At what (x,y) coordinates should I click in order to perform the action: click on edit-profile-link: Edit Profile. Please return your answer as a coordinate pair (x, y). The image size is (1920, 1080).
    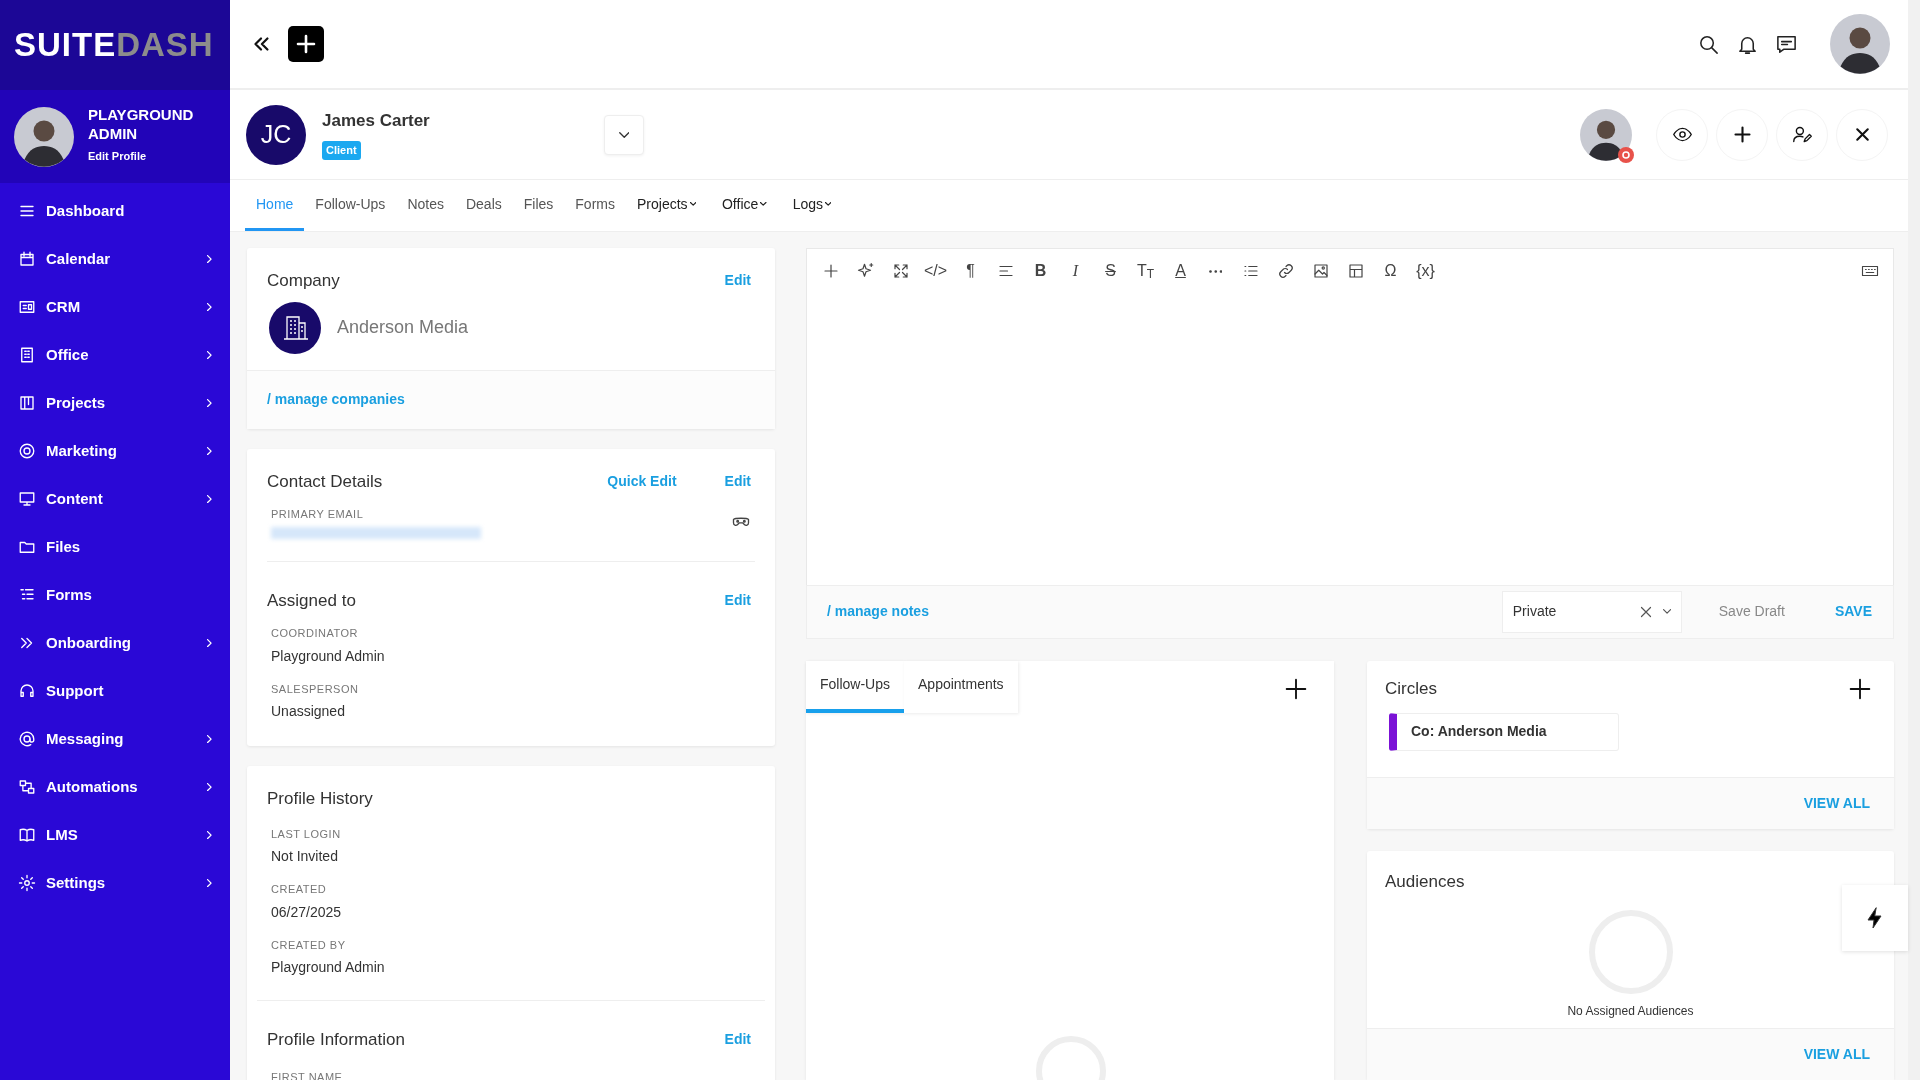
    Looking at the image, I should click on (117, 156).